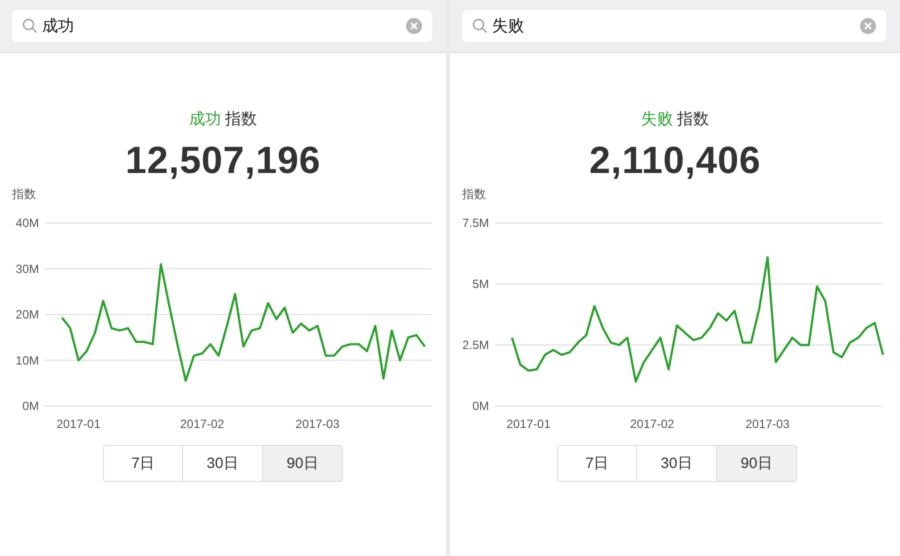 This screenshot has height=556, width=900. I want to click on axis-label: 10M, so click(27, 360).